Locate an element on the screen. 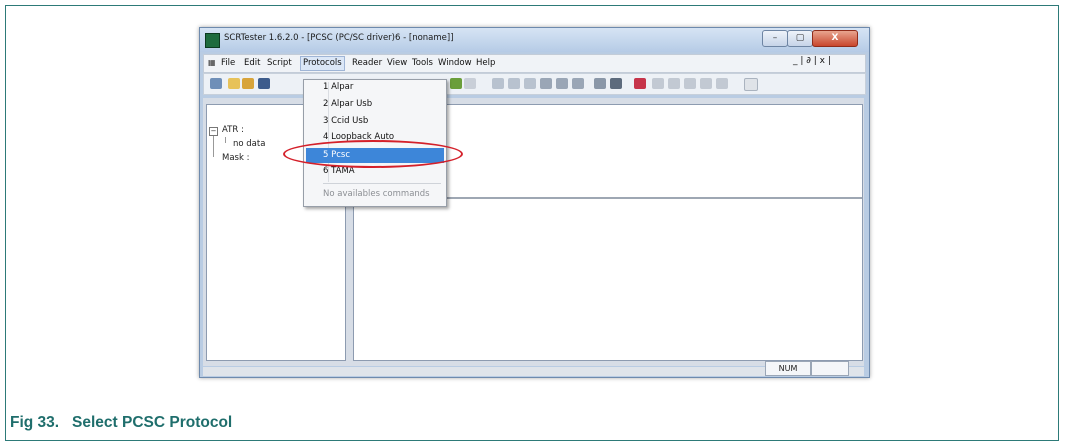  menu-edit: Edit is located at coordinates (252, 63).